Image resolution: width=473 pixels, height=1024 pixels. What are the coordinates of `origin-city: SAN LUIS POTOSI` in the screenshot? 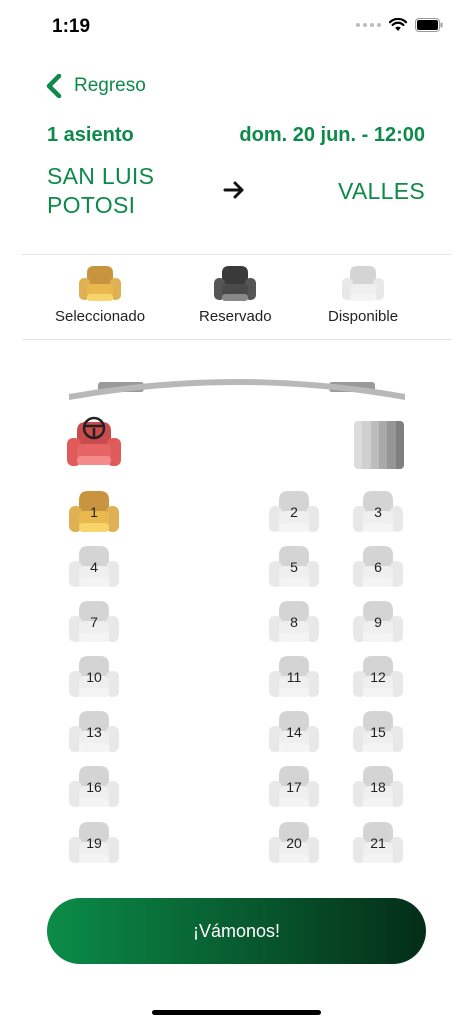 It's located at (101, 190).